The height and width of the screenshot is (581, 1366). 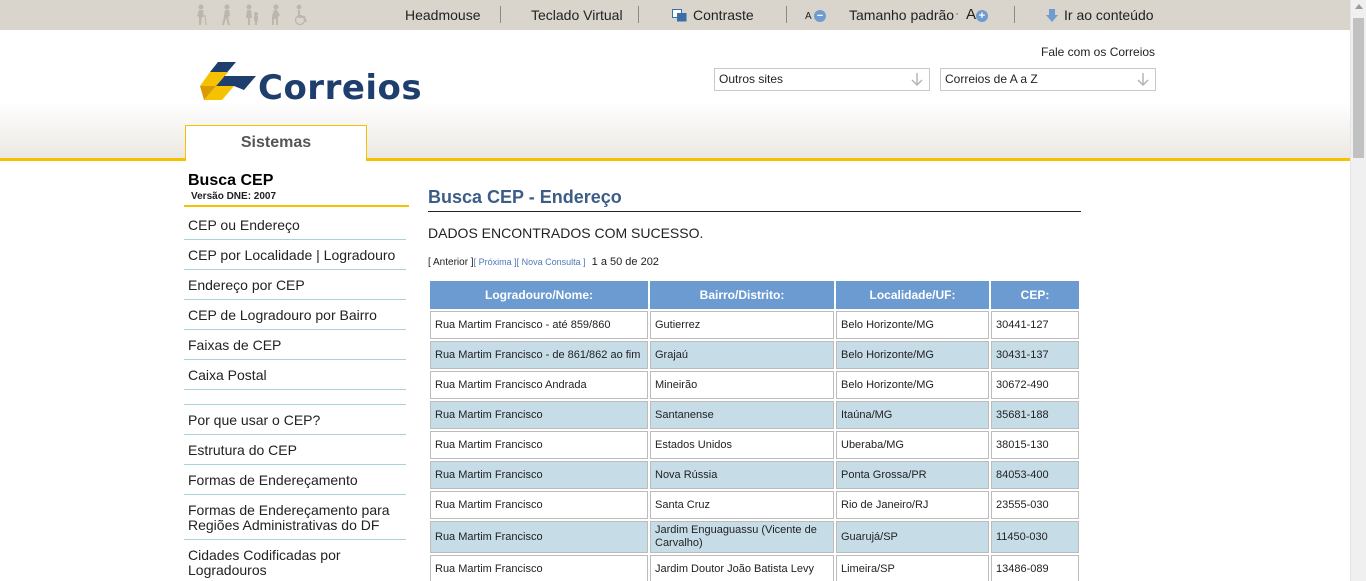 I want to click on sidebar-spacer, so click(x=295, y=397).